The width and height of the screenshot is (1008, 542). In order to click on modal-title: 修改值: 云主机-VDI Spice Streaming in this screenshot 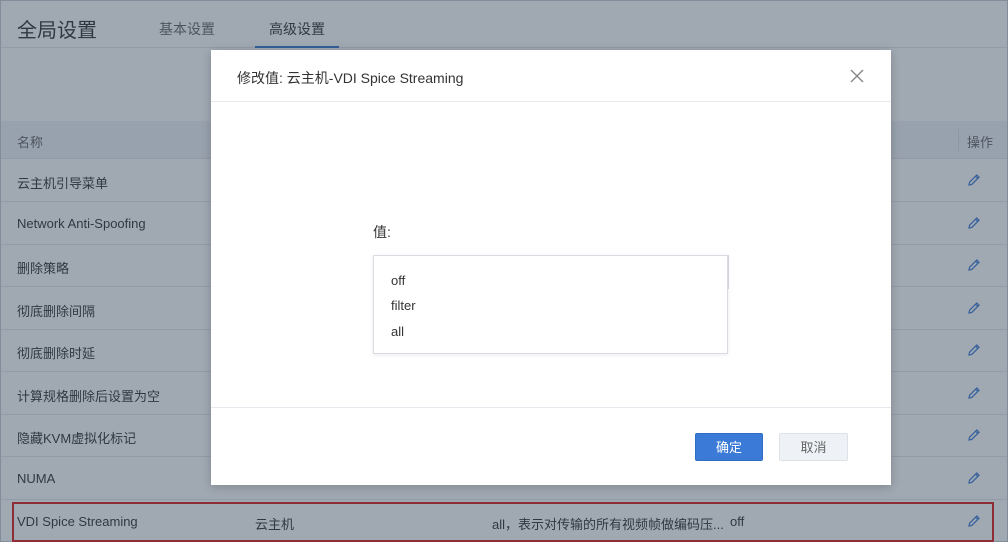, I will do `click(350, 78)`.